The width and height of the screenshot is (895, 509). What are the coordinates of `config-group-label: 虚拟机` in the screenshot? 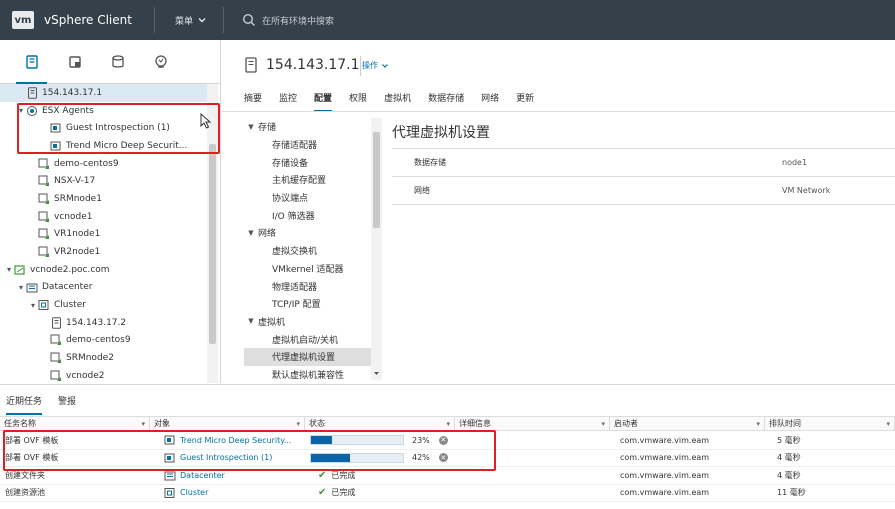 It's located at (272, 322).